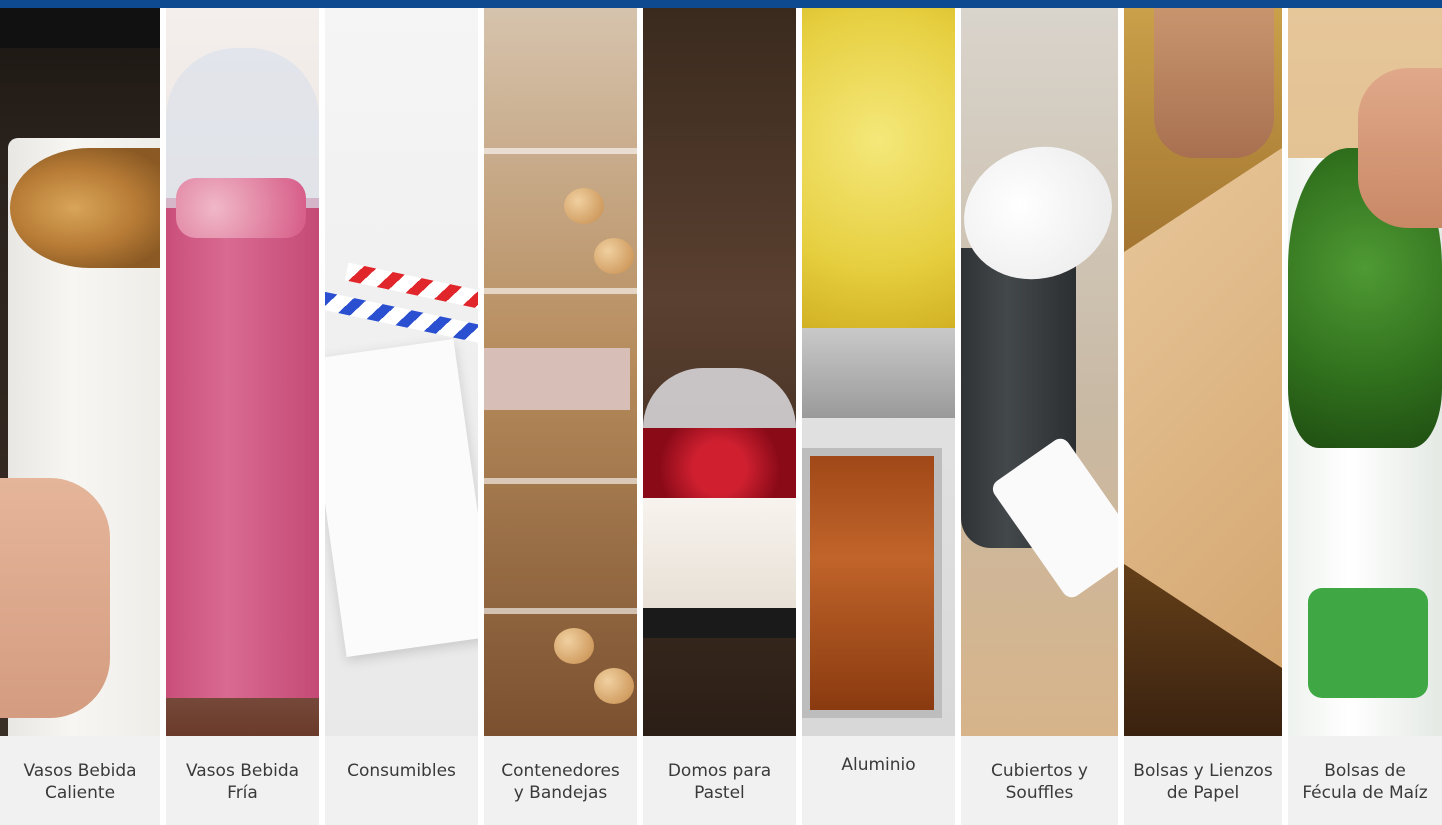 The image size is (1442, 825). Describe the element at coordinates (721, 4) in the screenshot. I see `top-accent-bar` at that location.